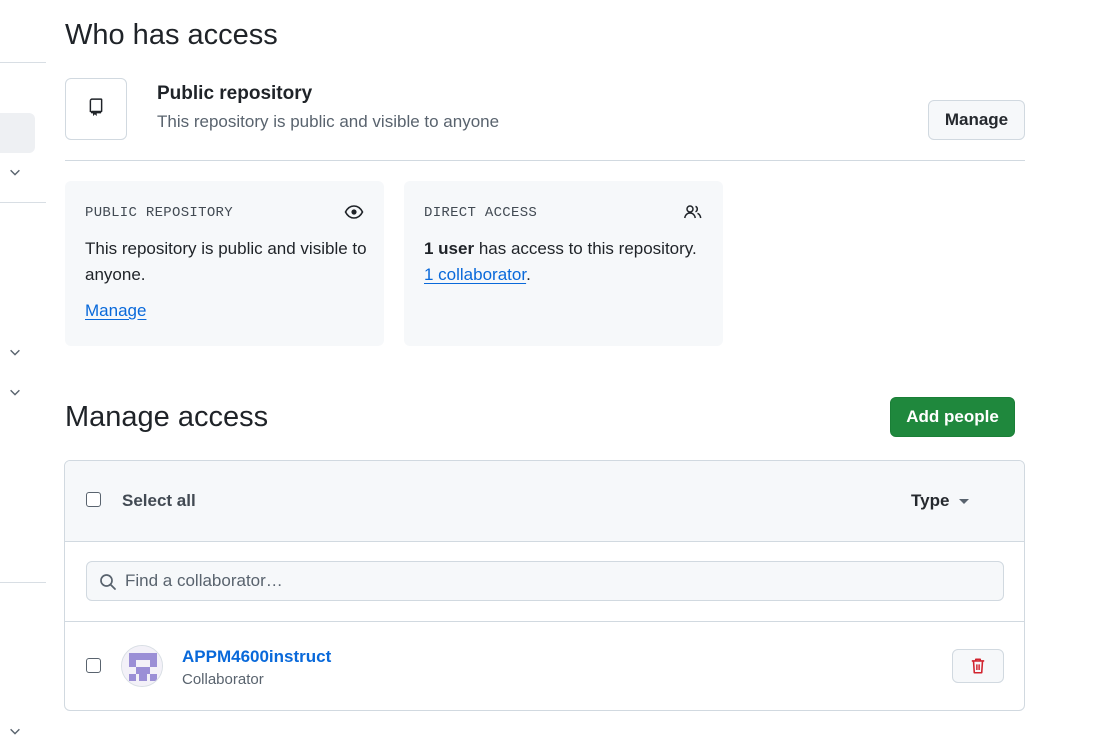 This screenshot has width=1107, height=737. I want to click on card-text-body: has access to this repository., so click(585, 248).